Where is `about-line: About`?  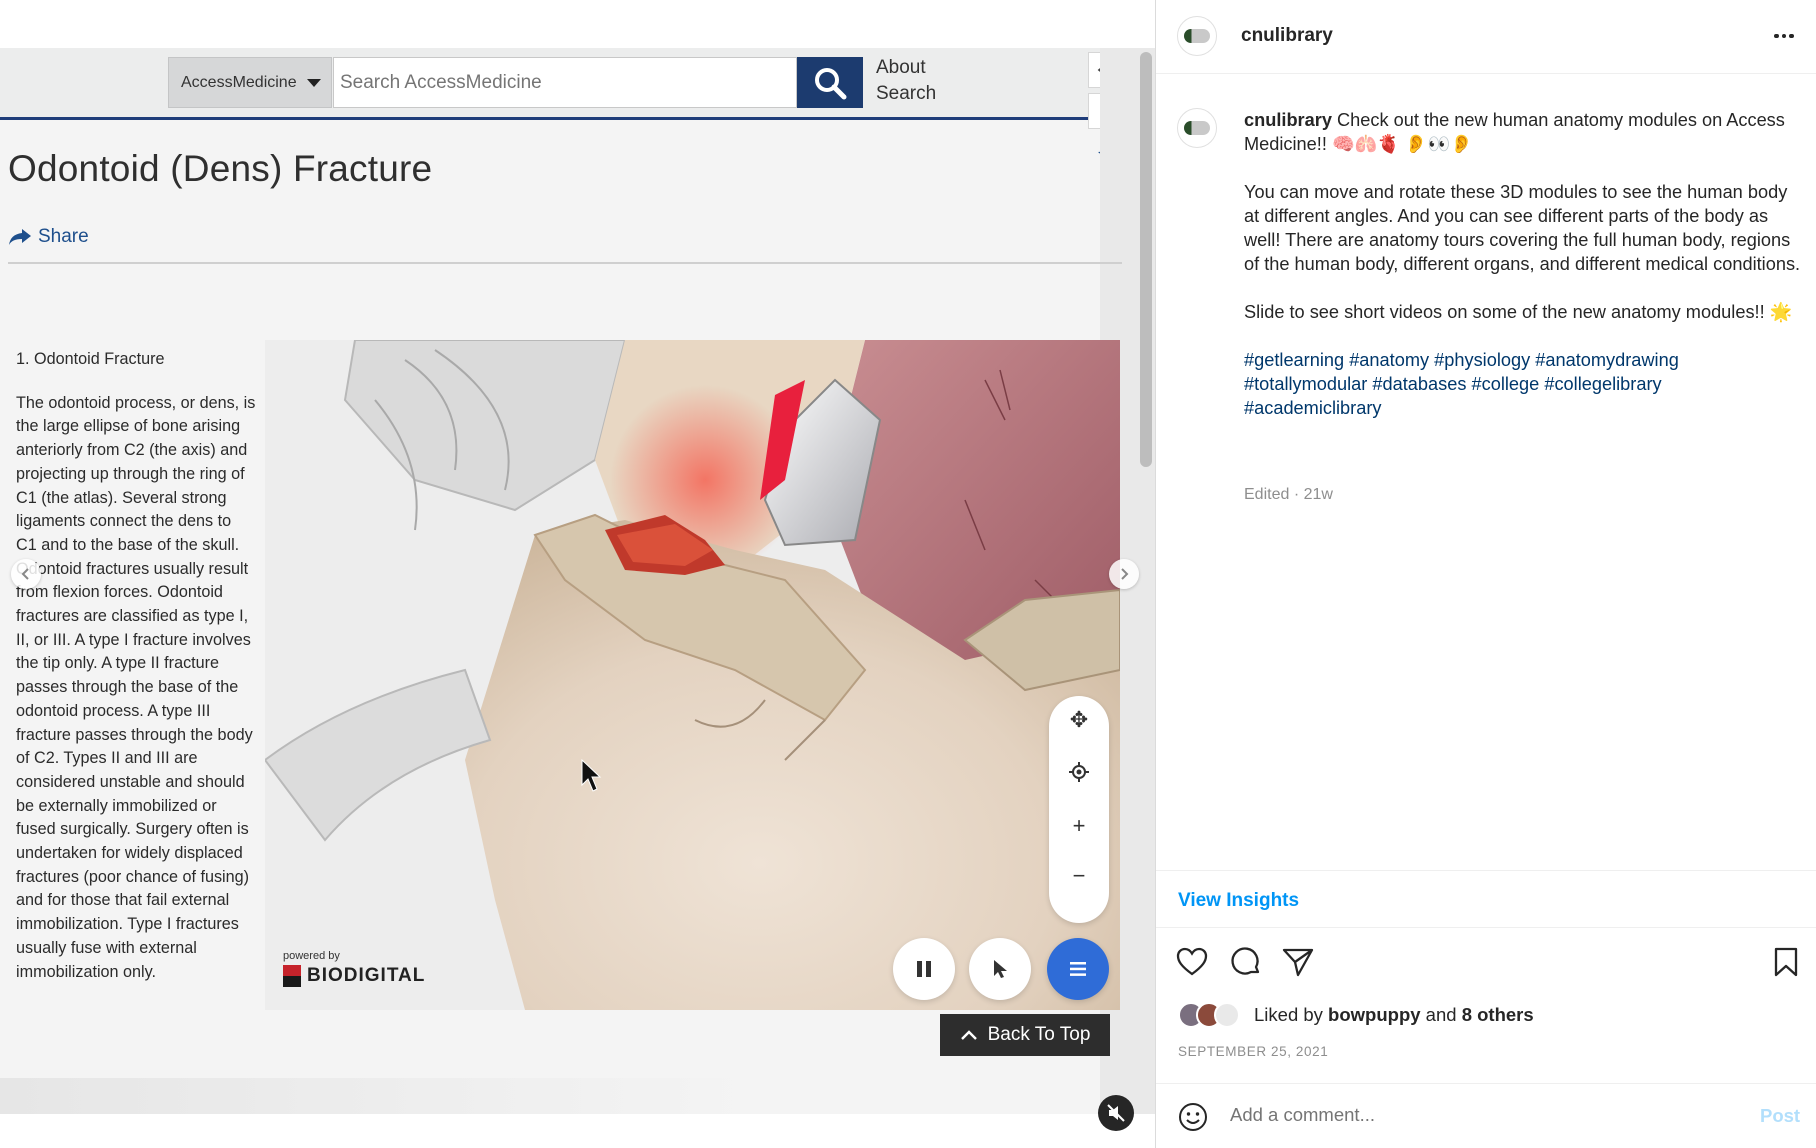
about-line: About is located at coordinates (901, 67).